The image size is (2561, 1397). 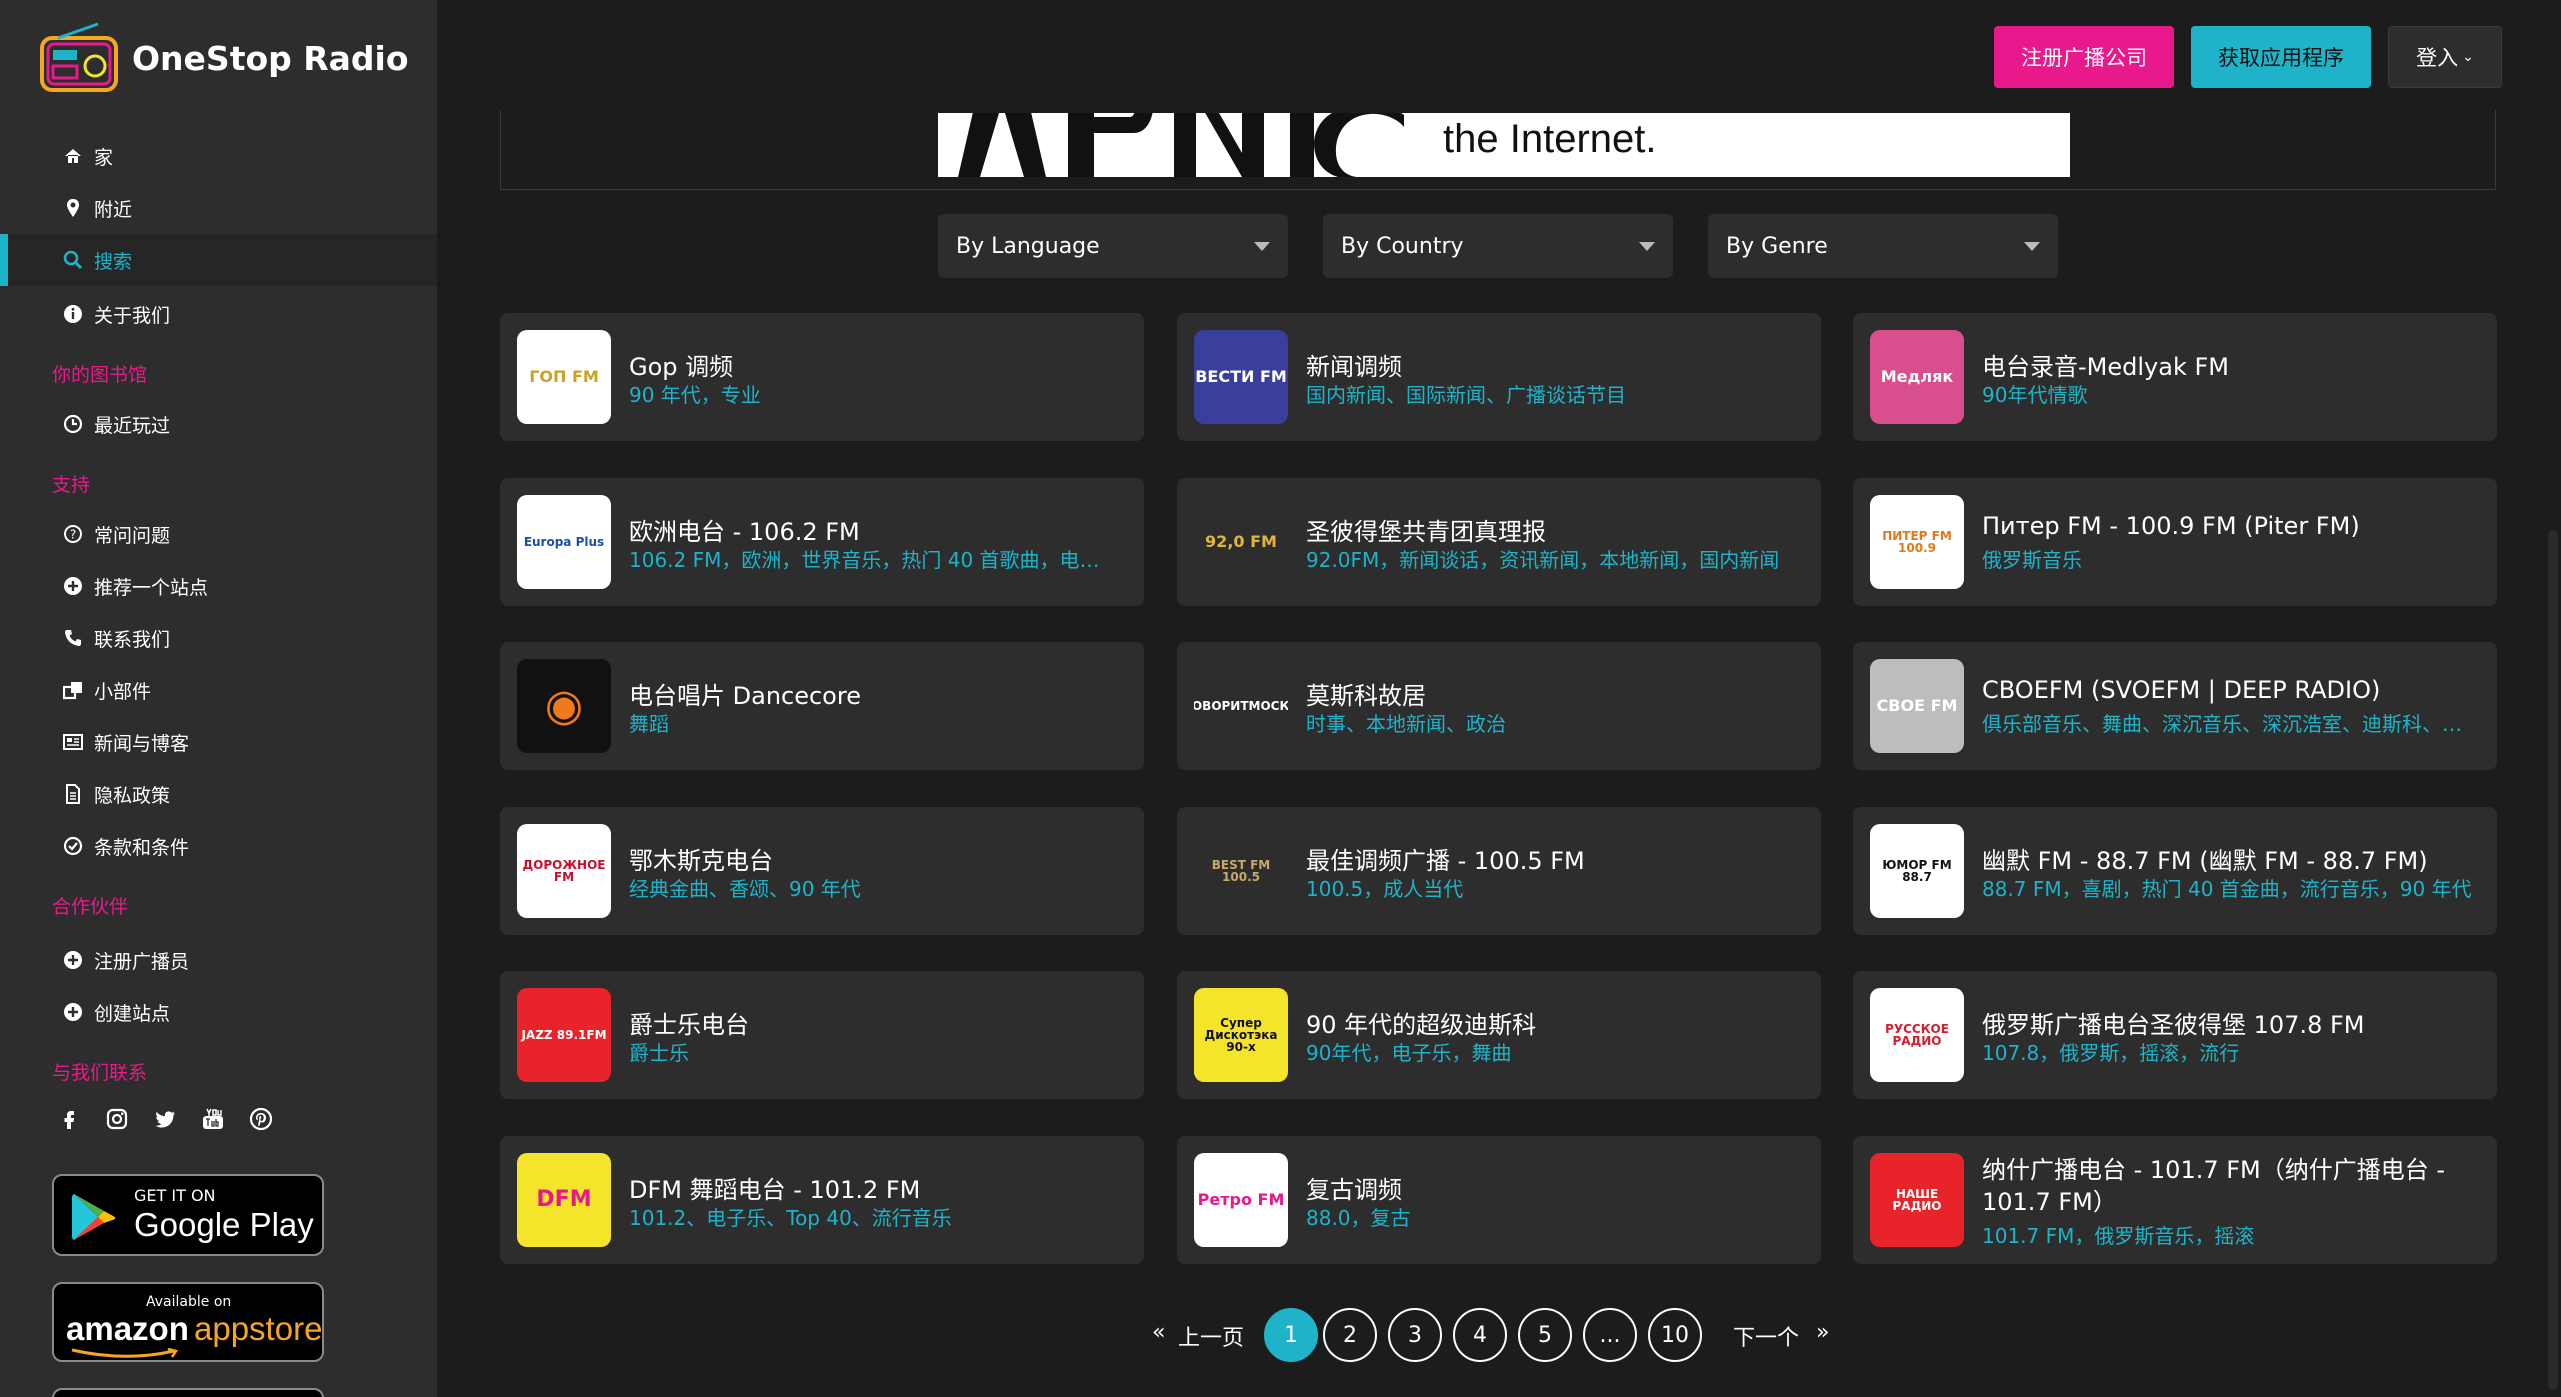 I want to click on nav-faq: ? 常问问题, so click(x=218, y=534).